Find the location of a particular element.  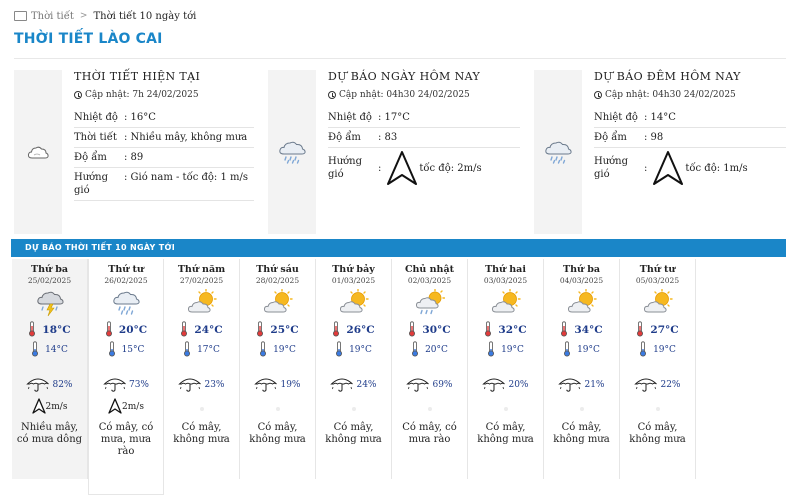

home-folder-icon is located at coordinates (20, 16).